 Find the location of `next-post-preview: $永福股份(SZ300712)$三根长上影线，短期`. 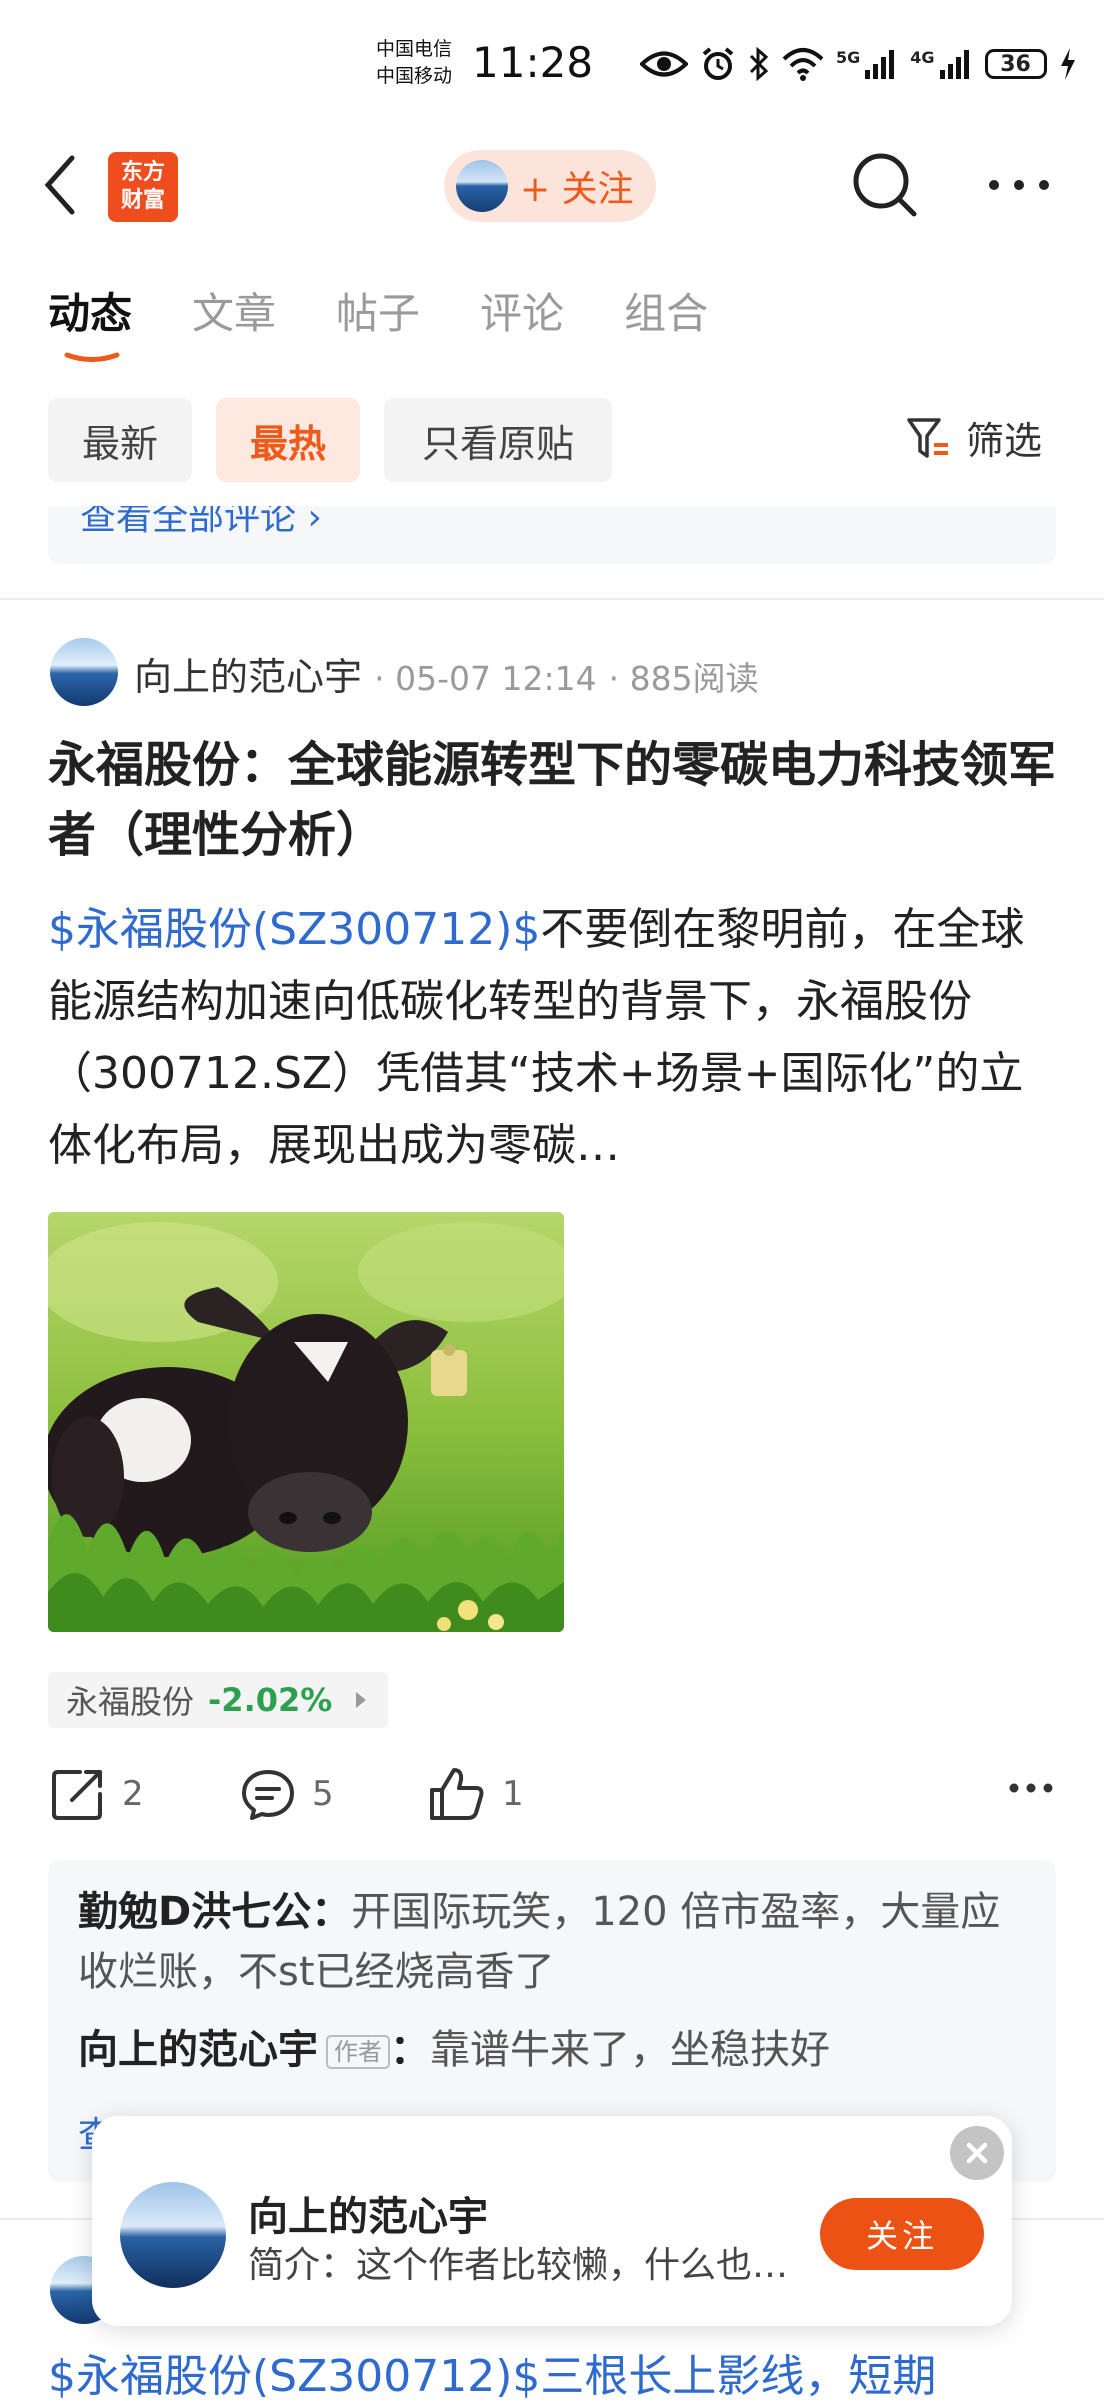

next-post-preview: $永福股份(SZ300712)$三根长上影线，短期 is located at coordinates (492, 2372).